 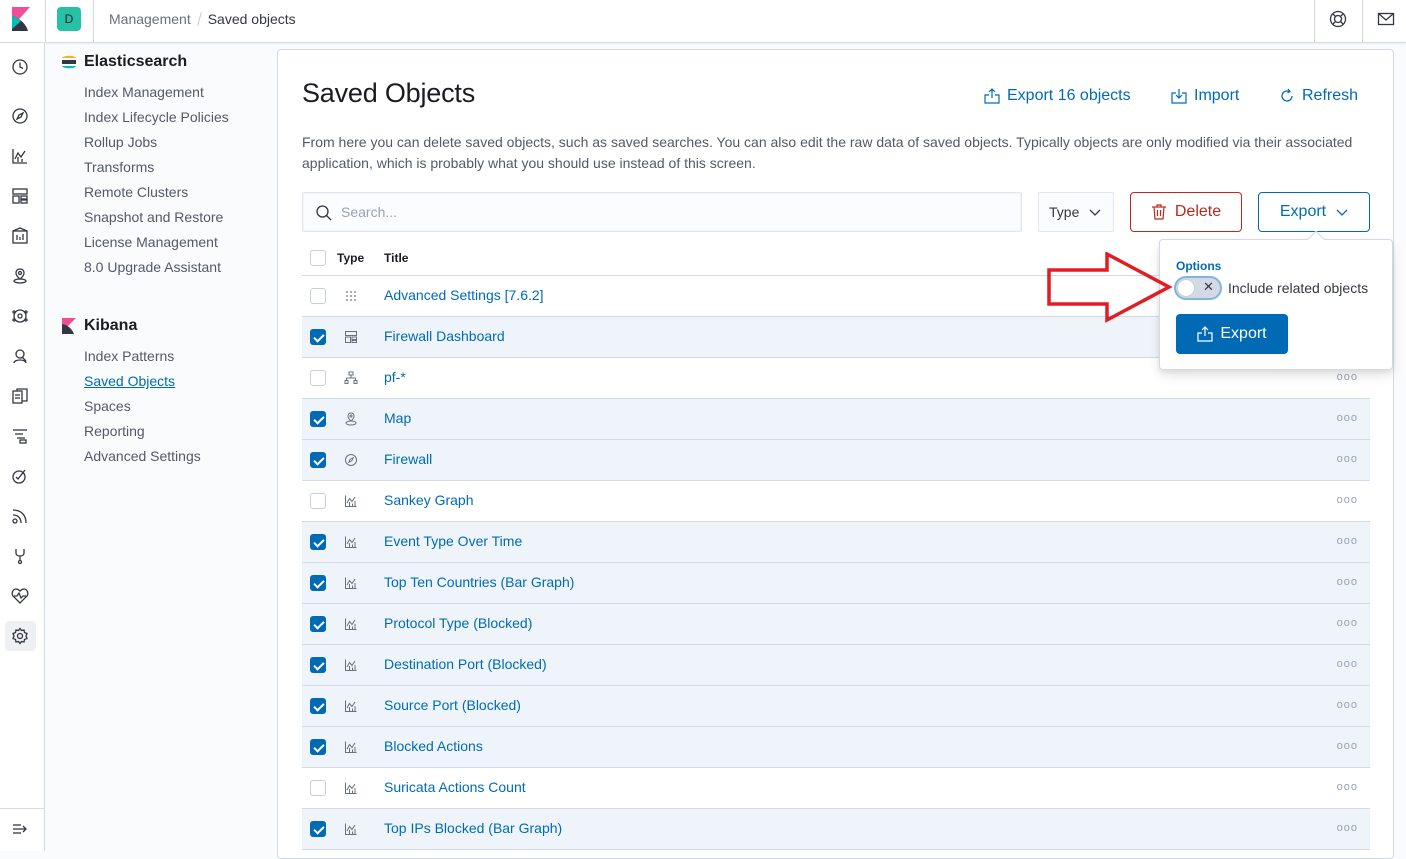 I want to click on table-row: Protocol Type (Blocked) ooo, so click(x=836, y=624).